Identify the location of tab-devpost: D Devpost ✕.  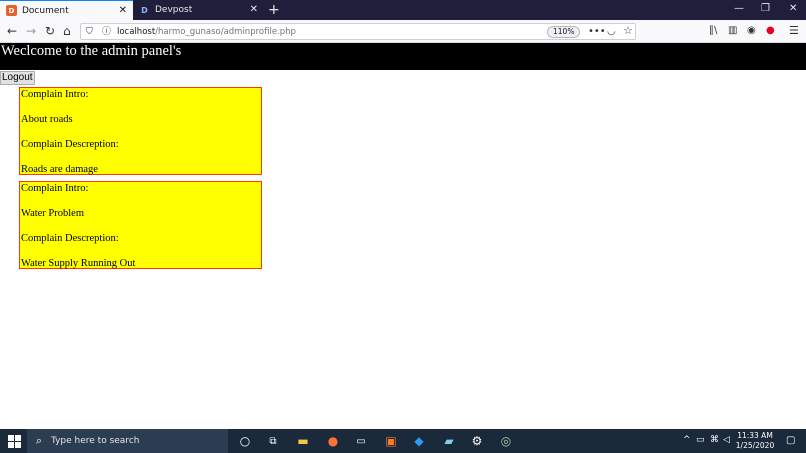
(198, 10).